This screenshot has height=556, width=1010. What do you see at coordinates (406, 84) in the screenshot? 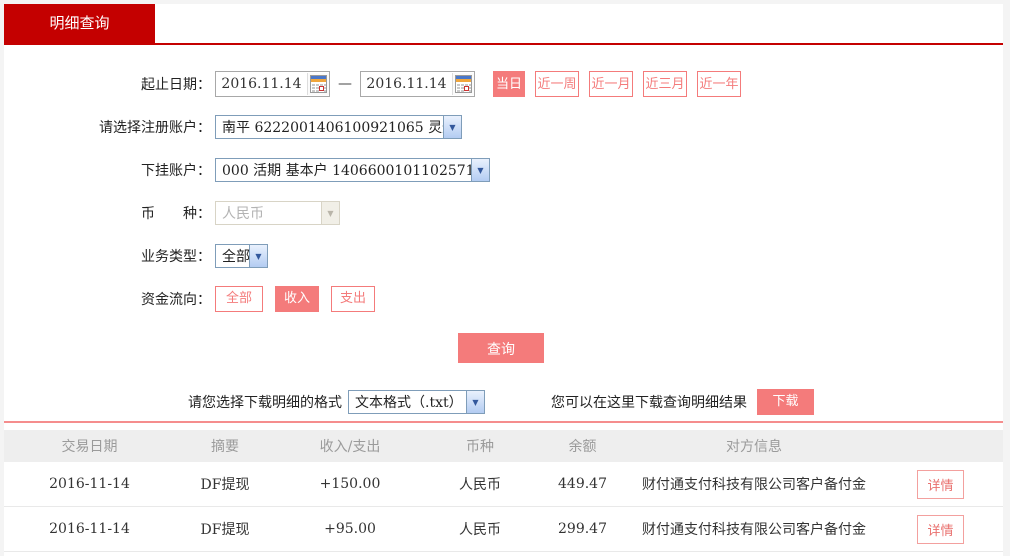
I see `end-date-value: 2016.11.14` at bounding box center [406, 84].